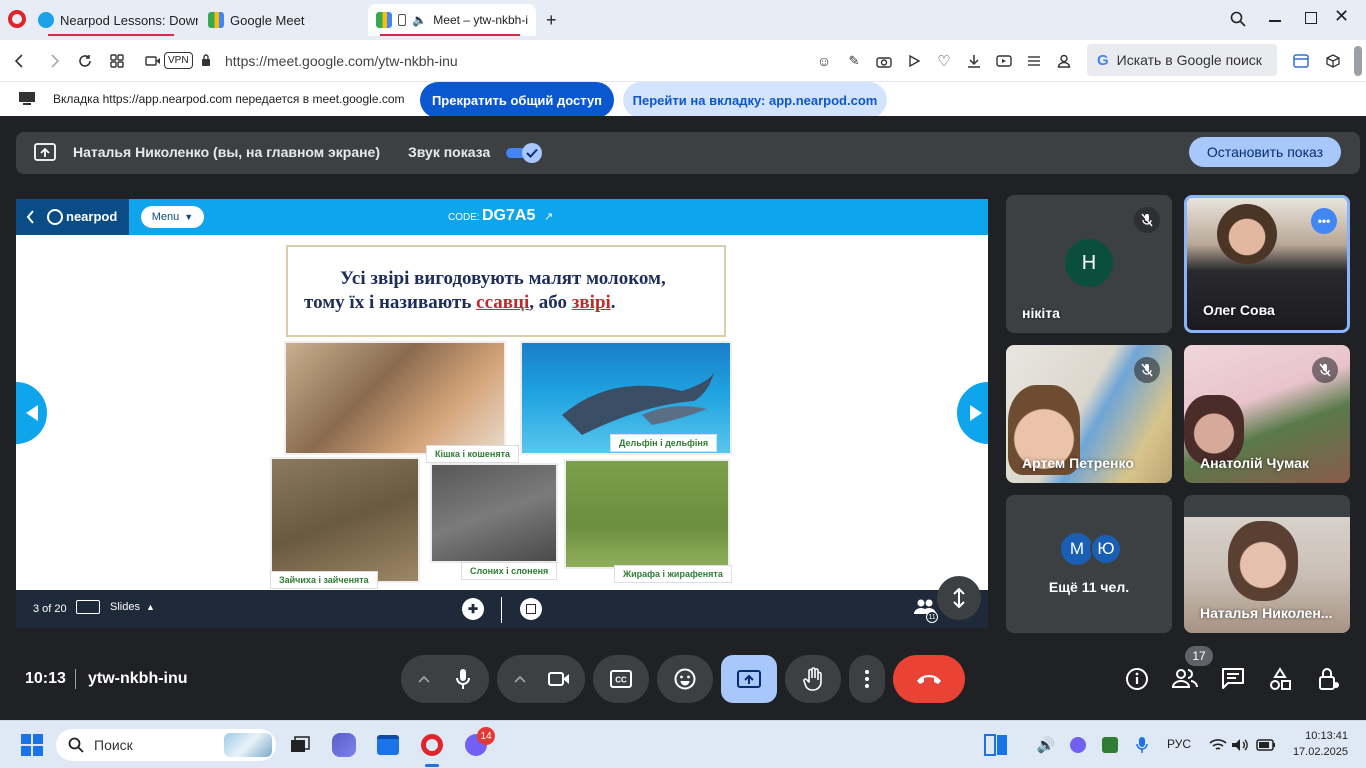  What do you see at coordinates (1266, 745) in the screenshot?
I see `battery-icon` at bounding box center [1266, 745].